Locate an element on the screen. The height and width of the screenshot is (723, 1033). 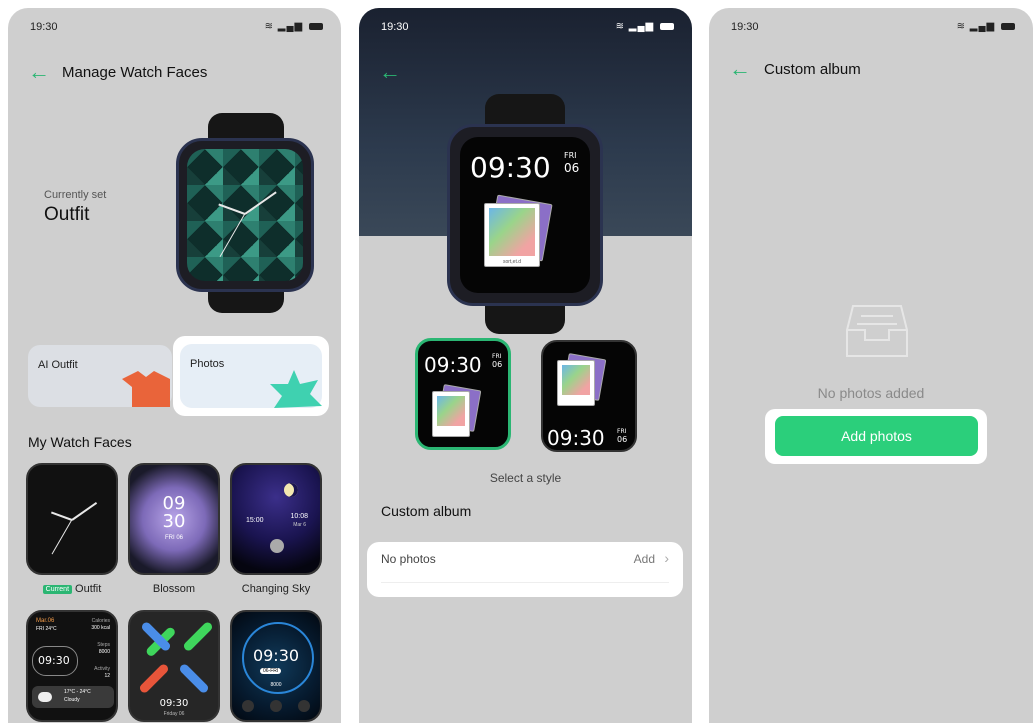
photo-stack-icon: sort,et.d is located at coordinates (512, 235).